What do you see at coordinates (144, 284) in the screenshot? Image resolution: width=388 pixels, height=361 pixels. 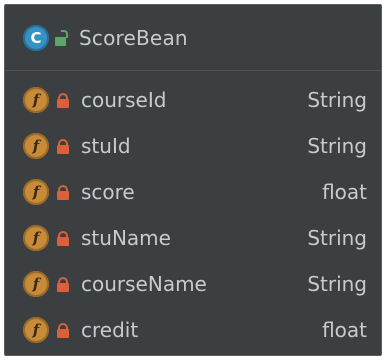 I see `field-name: courseName` at bounding box center [144, 284].